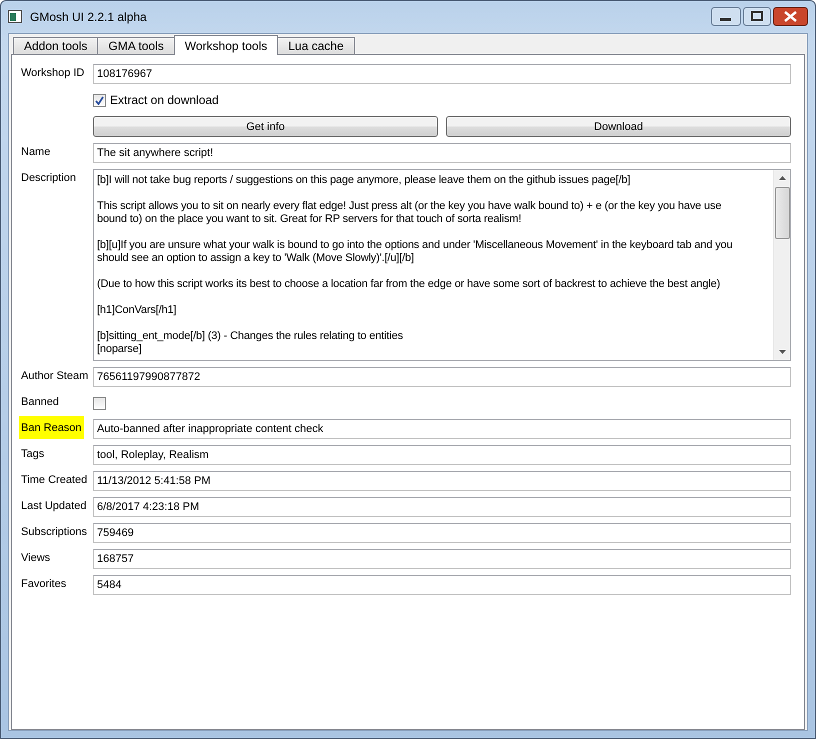  I want to click on detail-field: 168757, so click(442, 559).